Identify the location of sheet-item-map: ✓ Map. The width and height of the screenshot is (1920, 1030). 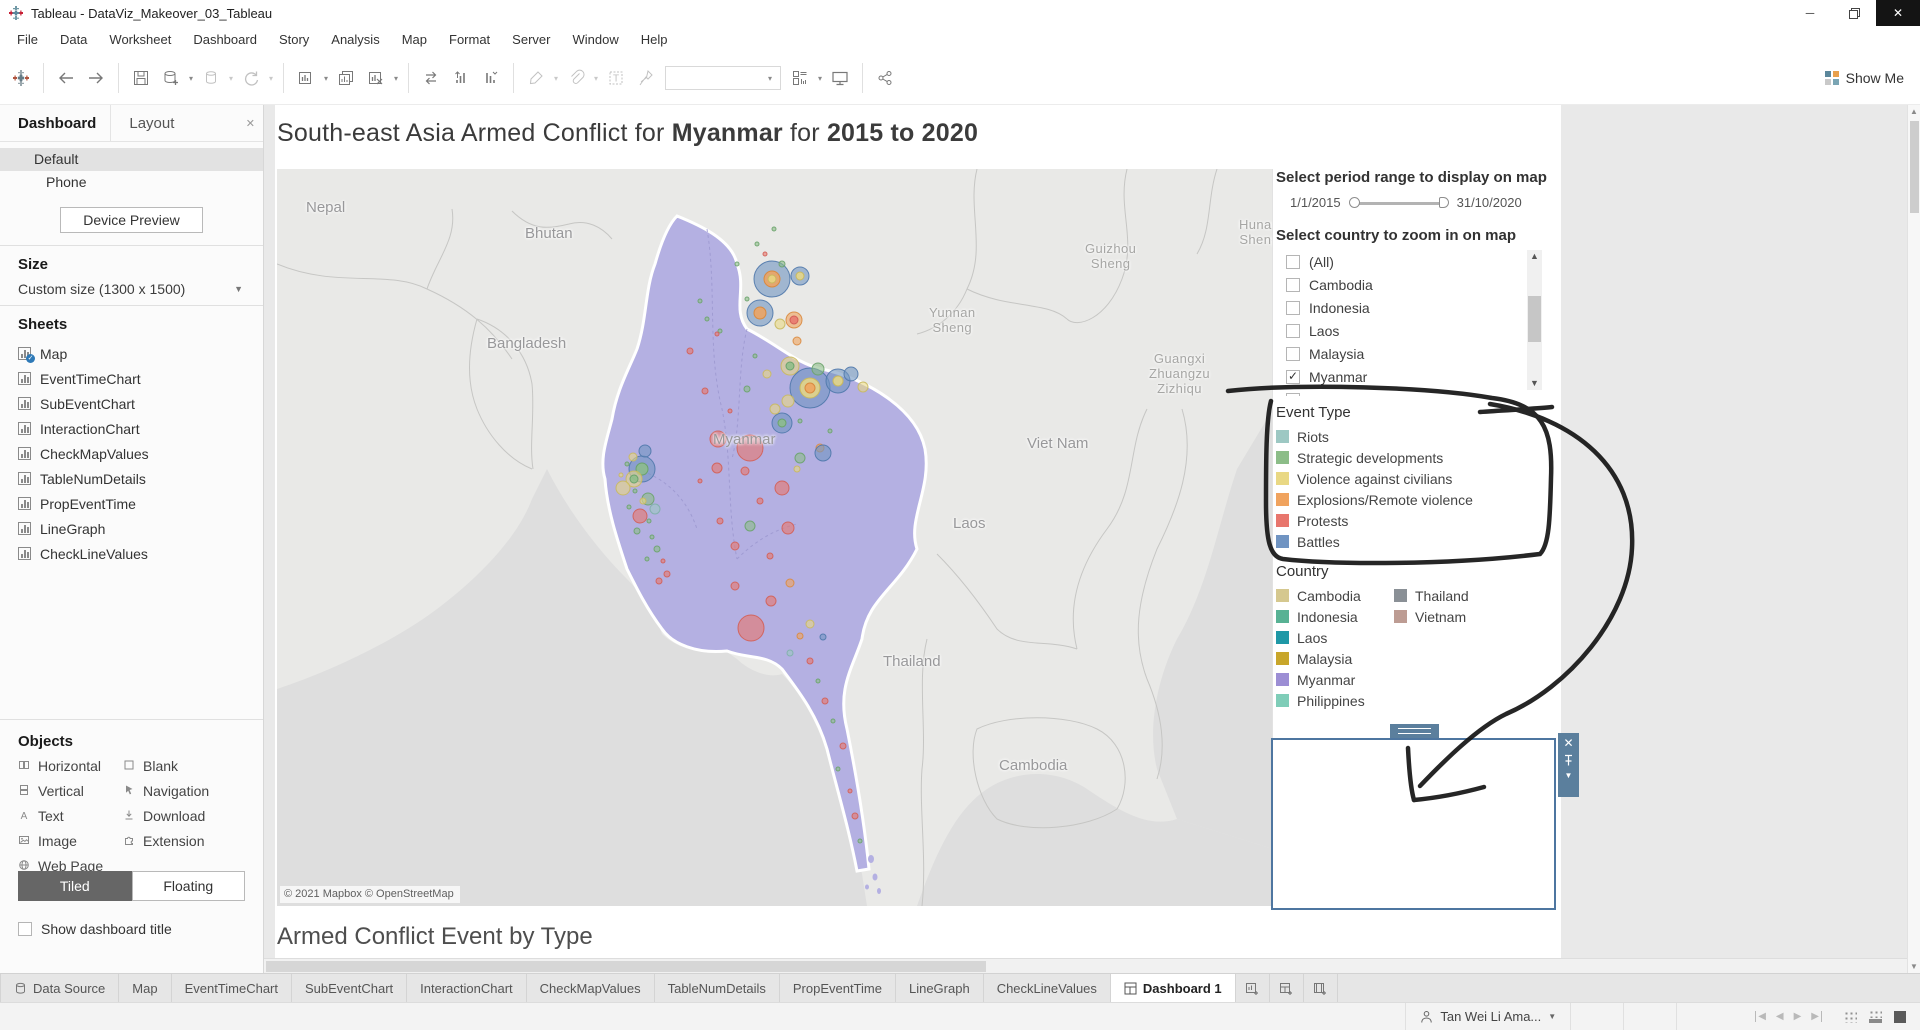
(131, 353).